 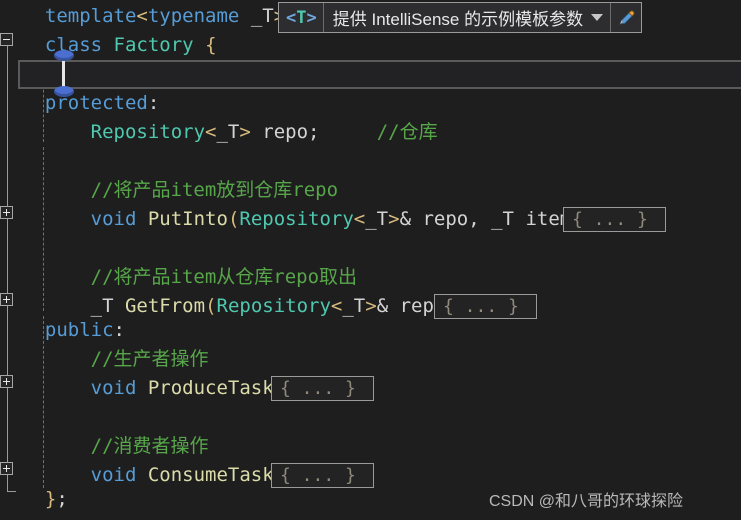 I want to click on snippet-handle-top, so click(x=64, y=55).